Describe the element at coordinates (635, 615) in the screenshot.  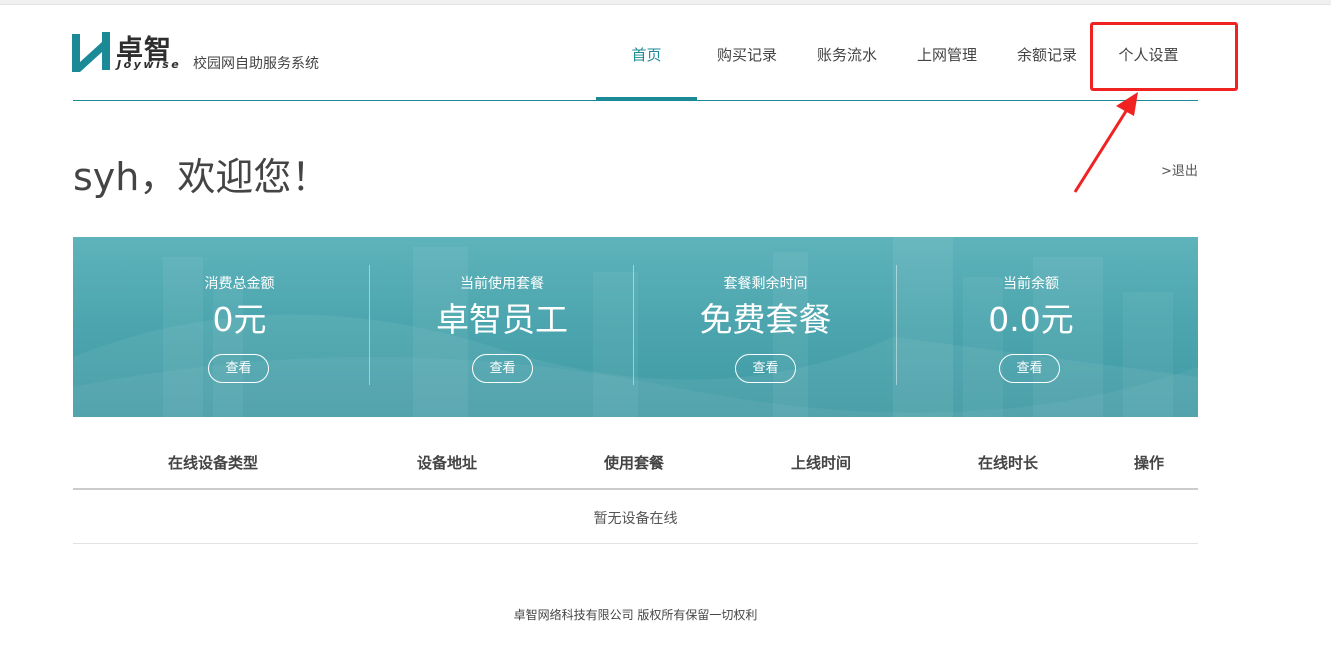
I see `footer-copyright: 卓智网络科技有限公司 版权所有保留一切权利` at that location.